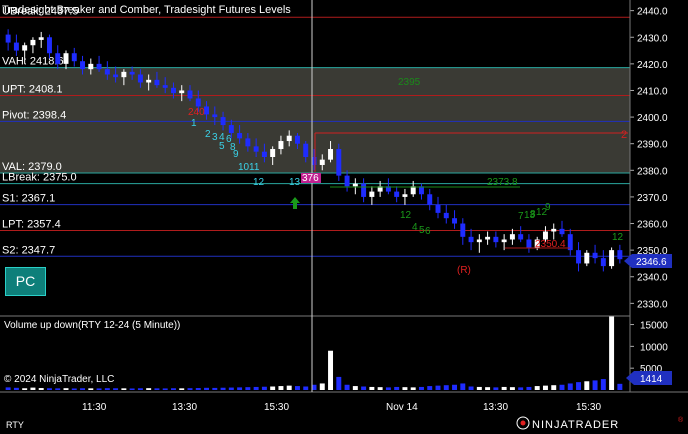 This screenshot has width=688, height=434. Describe the element at coordinates (25, 281) in the screenshot. I see `pc-button: PC` at that location.